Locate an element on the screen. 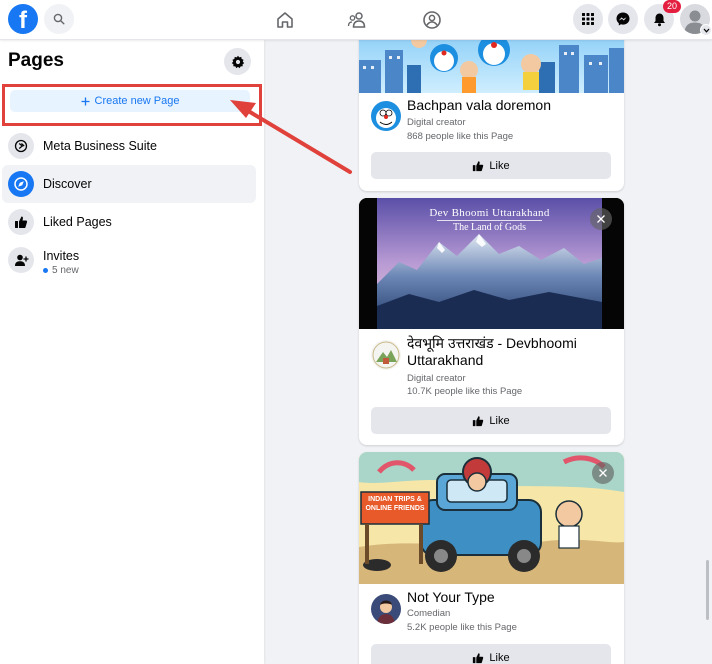  sidebar-item-label: Invites is located at coordinates (61, 256).